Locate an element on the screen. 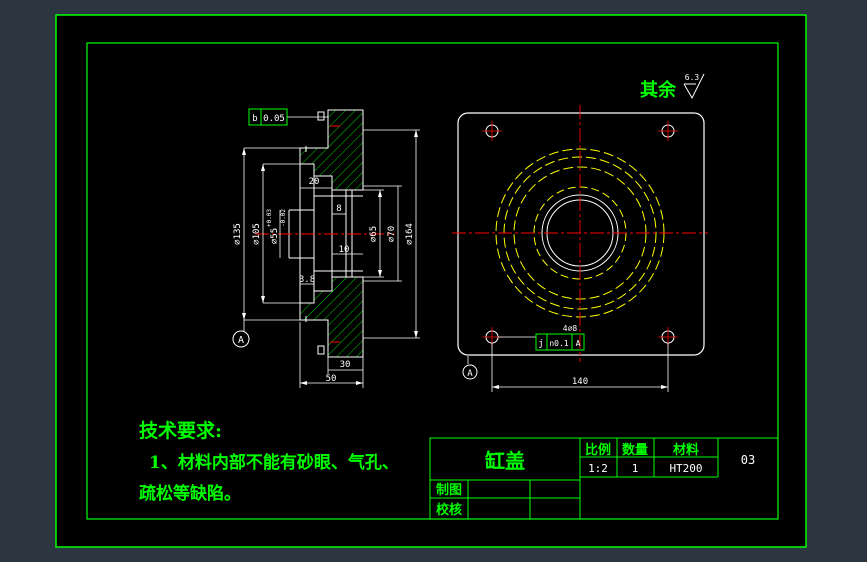 Image resolution: width=867 pixels, height=562 pixels. drawing-number: 03 is located at coordinates (748, 460).